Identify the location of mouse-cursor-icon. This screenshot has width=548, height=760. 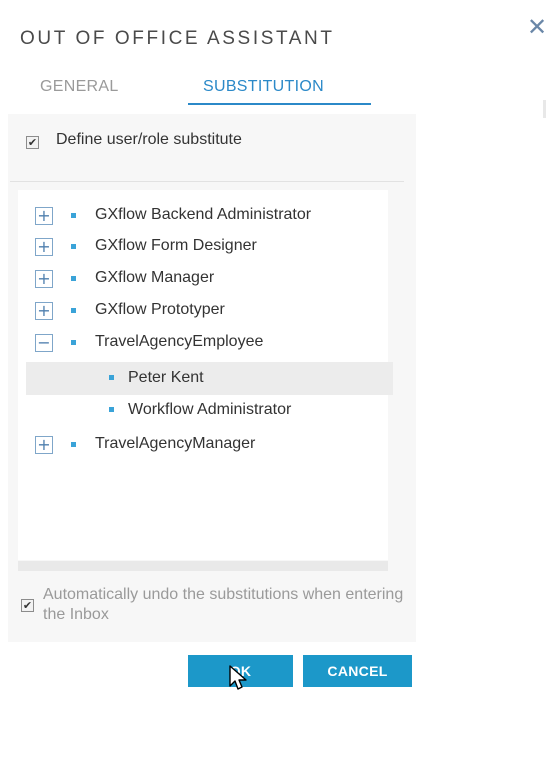
(238, 677).